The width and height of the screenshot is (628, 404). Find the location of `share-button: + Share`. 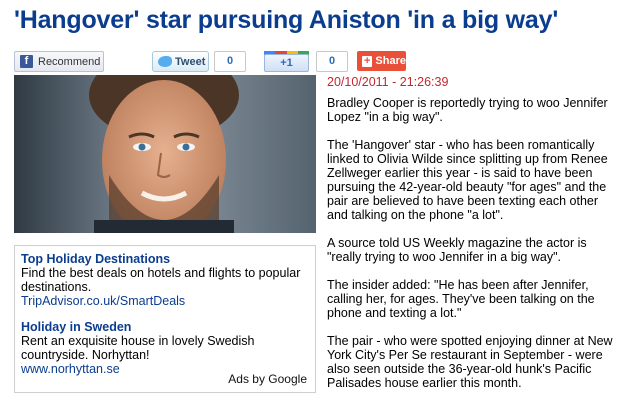

share-button: + Share is located at coordinates (381, 61).